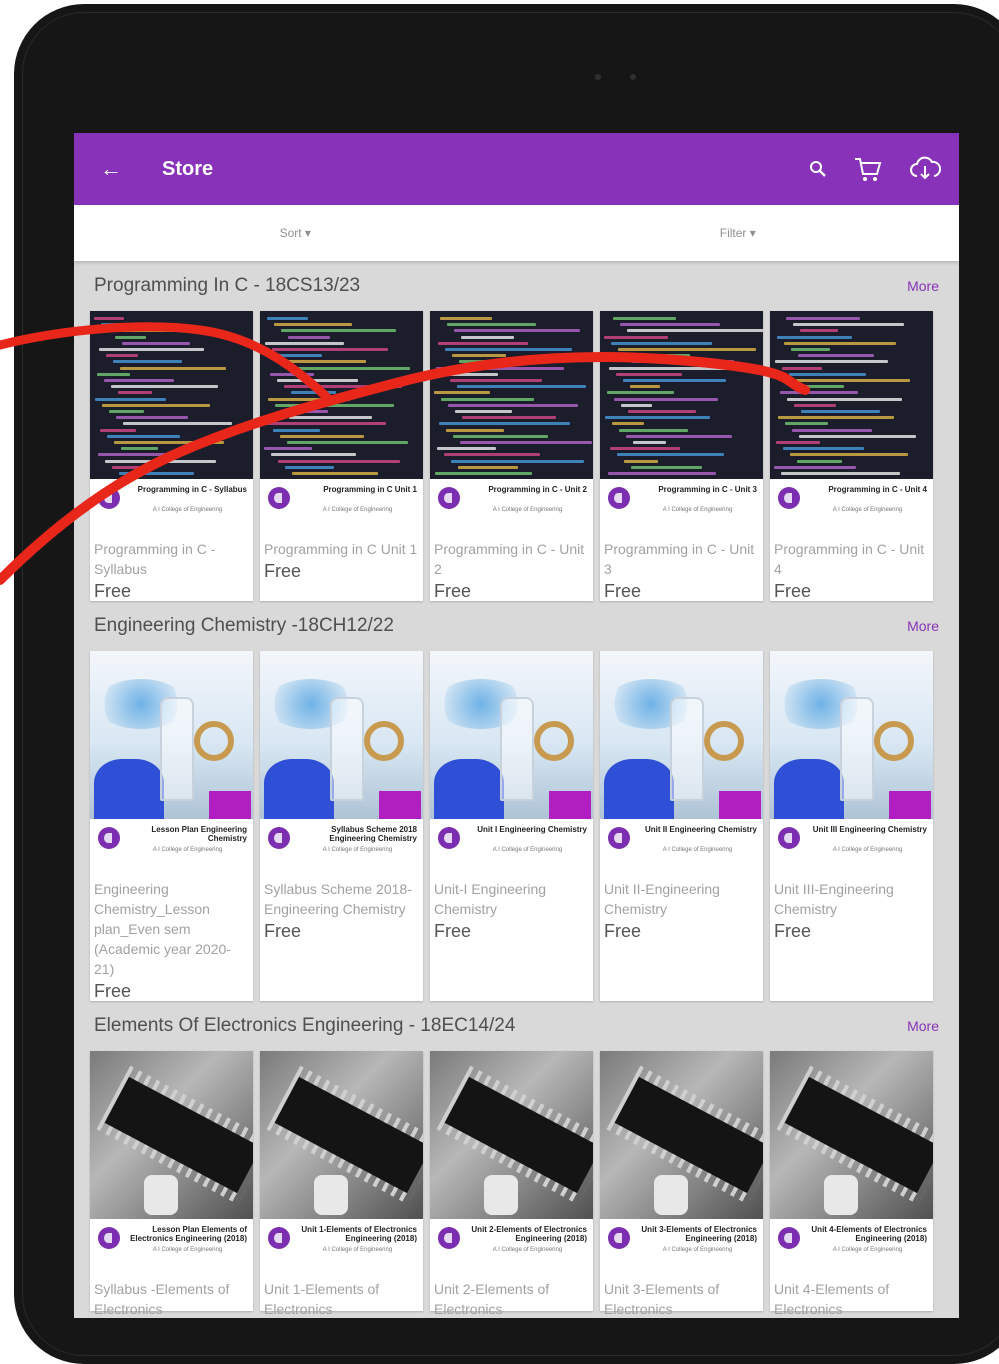 Image resolution: width=999 pixels, height=1364 pixels. What do you see at coordinates (123, 169) in the screenshot?
I see `back-button: ←` at bounding box center [123, 169].